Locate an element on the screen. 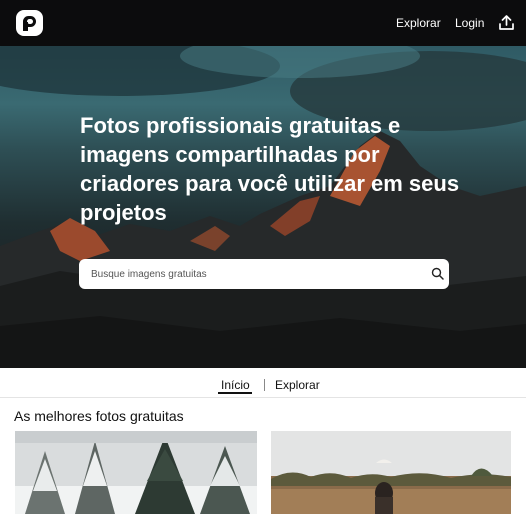 This screenshot has width=526, height=514. tab-divider is located at coordinates (264, 385).